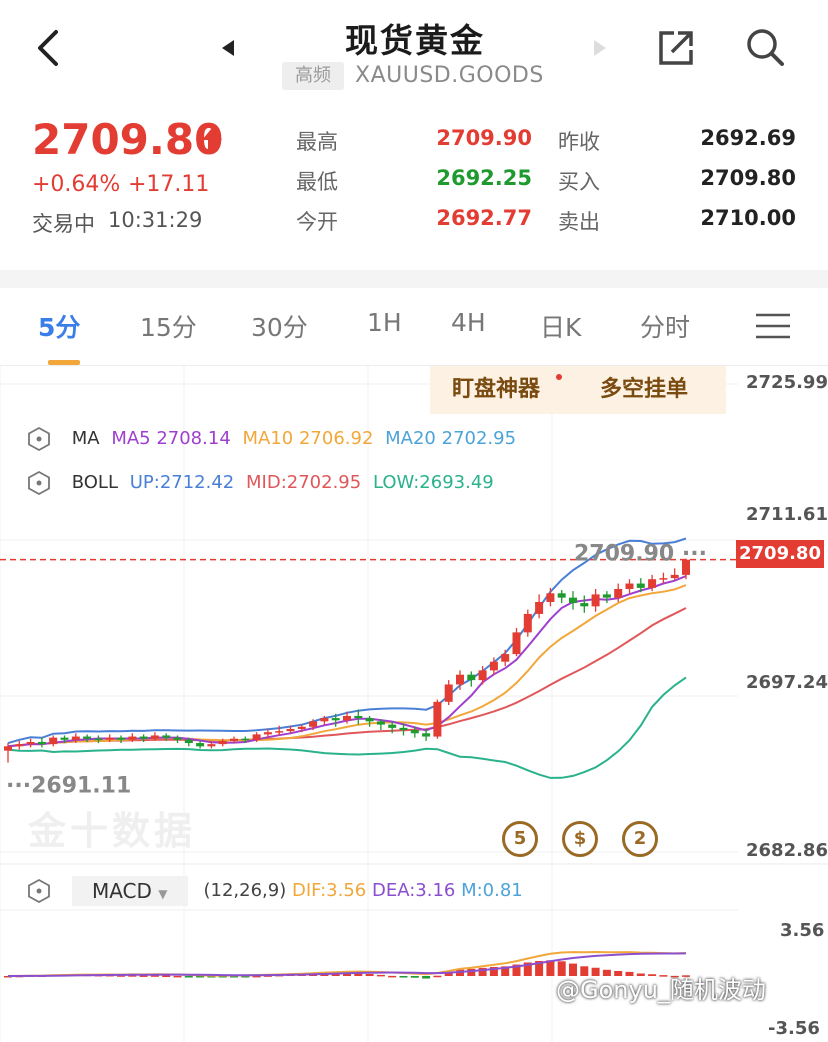 The height and width of the screenshot is (1042, 828). Describe the element at coordinates (76, 184) in the screenshot. I see `change-percent: +0.64%` at that location.